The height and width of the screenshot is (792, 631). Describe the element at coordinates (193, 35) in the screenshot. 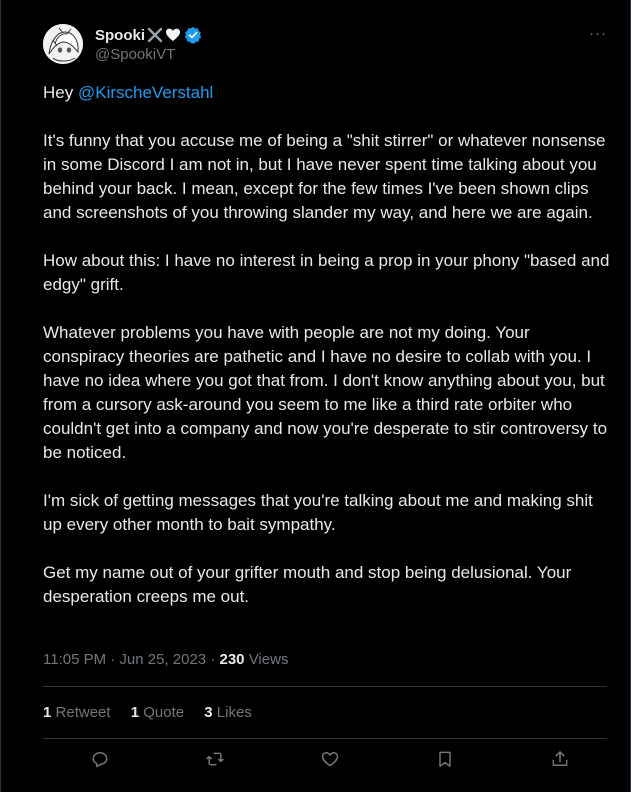

I see `verified-badge-icon` at that location.